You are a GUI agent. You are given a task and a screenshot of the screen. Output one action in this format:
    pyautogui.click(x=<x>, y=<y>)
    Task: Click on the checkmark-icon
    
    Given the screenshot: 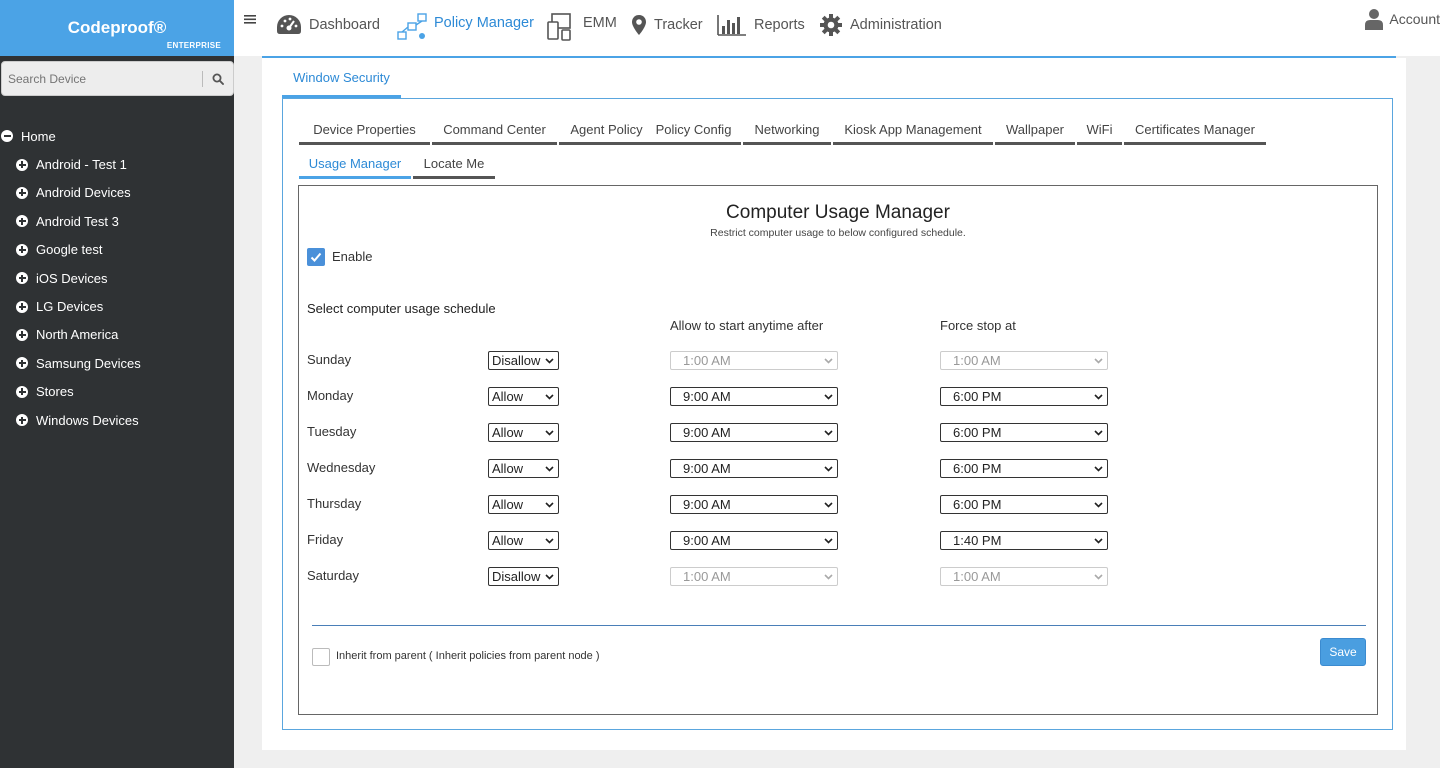 What is the action you would take?
    pyautogui.click(x=316, y=257)
    